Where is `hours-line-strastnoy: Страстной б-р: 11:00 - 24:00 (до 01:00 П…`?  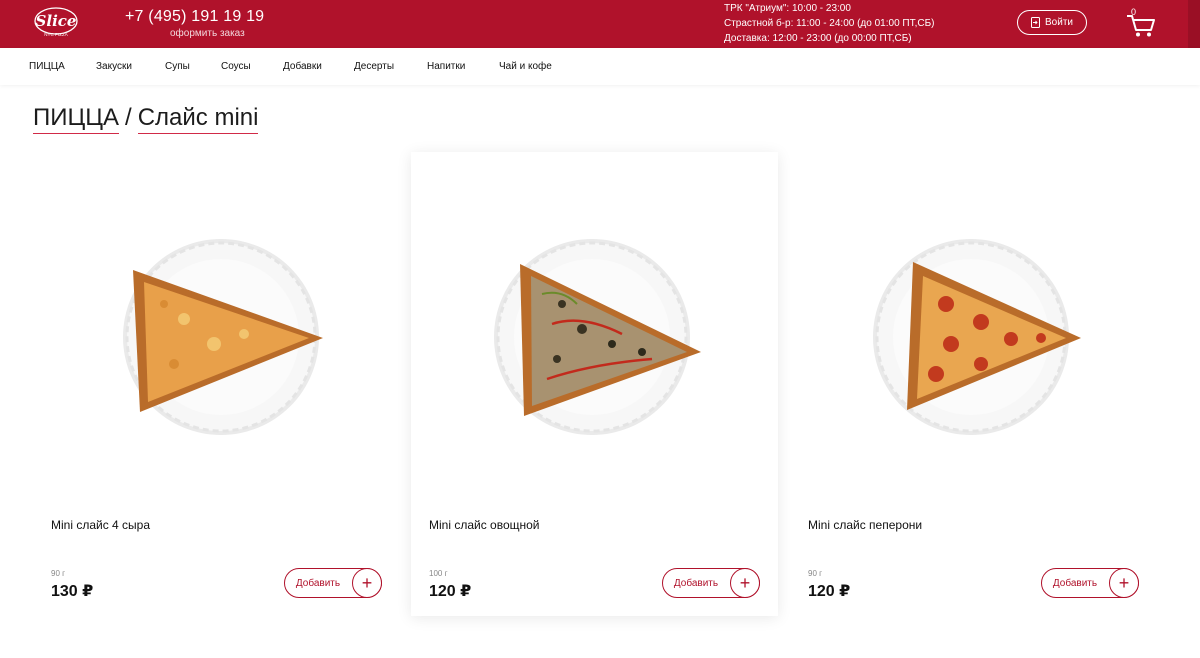 hours-line-strastnoy: Страстной б-р: 11:00 - 24:00 (до 01:00 П… is located at coordinates (829, 23).